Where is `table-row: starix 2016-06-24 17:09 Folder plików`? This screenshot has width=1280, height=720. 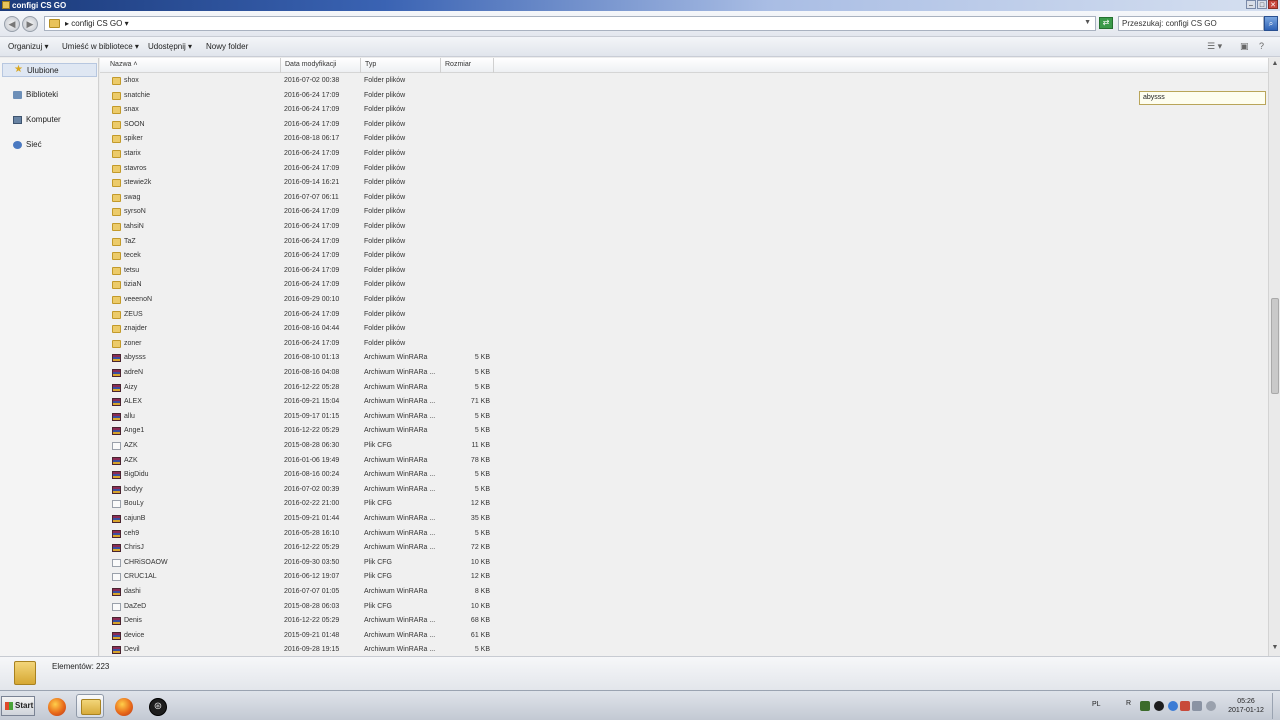 table-row: starix 2016-06-24 17:09 Folder plików is located at coordinates (300, 154).